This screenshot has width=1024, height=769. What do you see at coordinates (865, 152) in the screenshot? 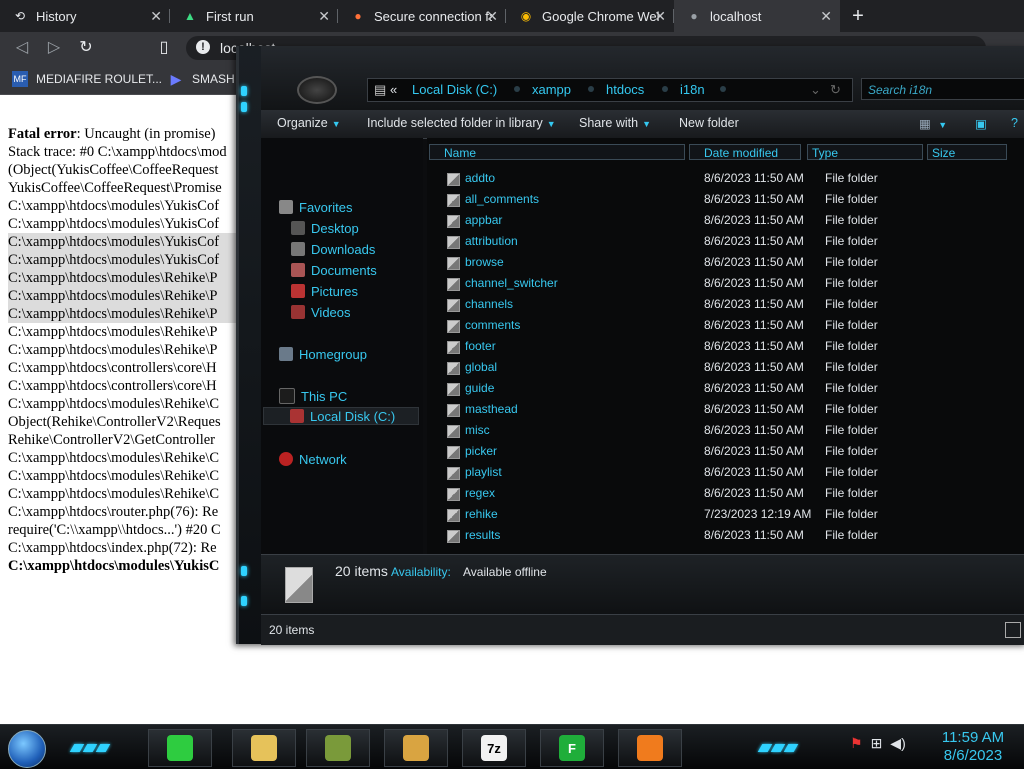
I see `column-header-type: Type` at bounding box center [865, 152].